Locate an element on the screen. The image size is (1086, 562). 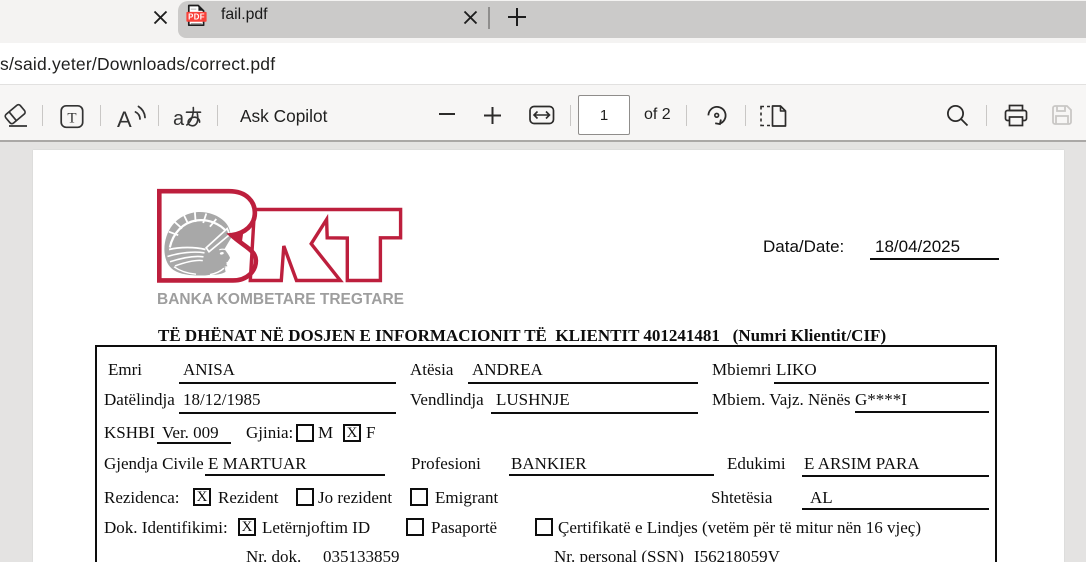
svg-text: BANKA KOMBETARE TREGTARE is located at coordinates (280, 299).